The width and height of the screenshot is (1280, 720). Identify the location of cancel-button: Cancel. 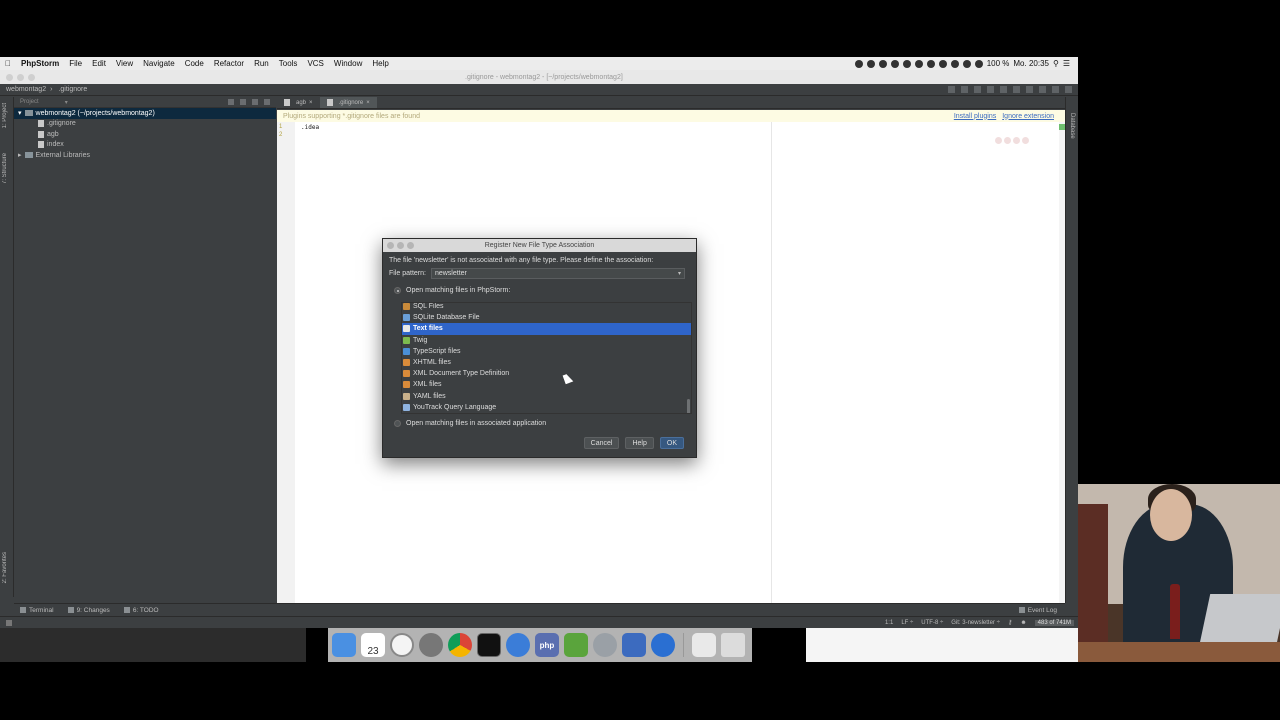
(601, 443).